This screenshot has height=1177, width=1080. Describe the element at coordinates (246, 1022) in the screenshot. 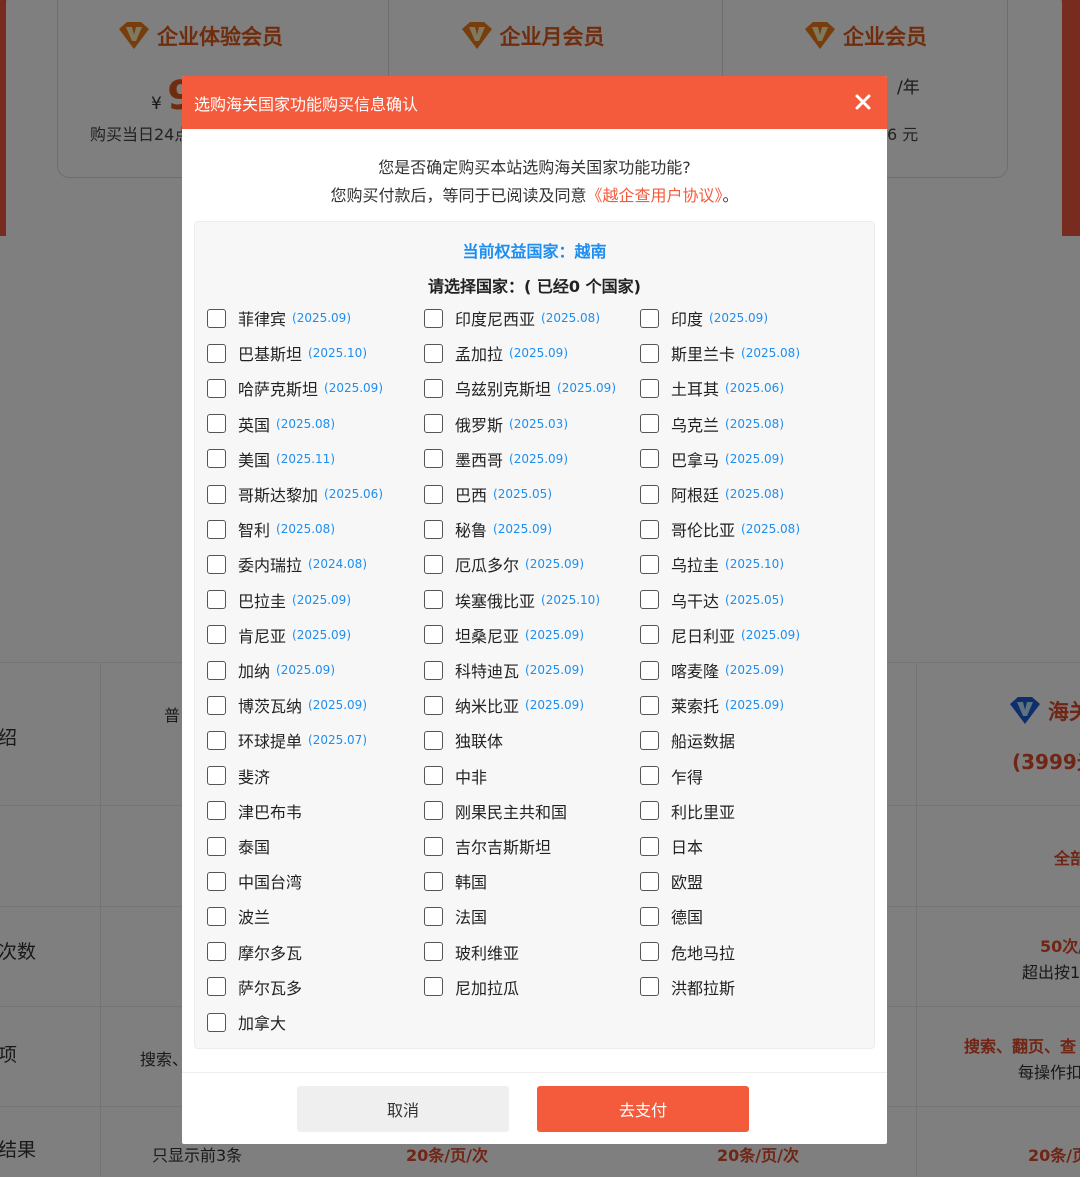

I see `country-option: 加拿大` at that location.